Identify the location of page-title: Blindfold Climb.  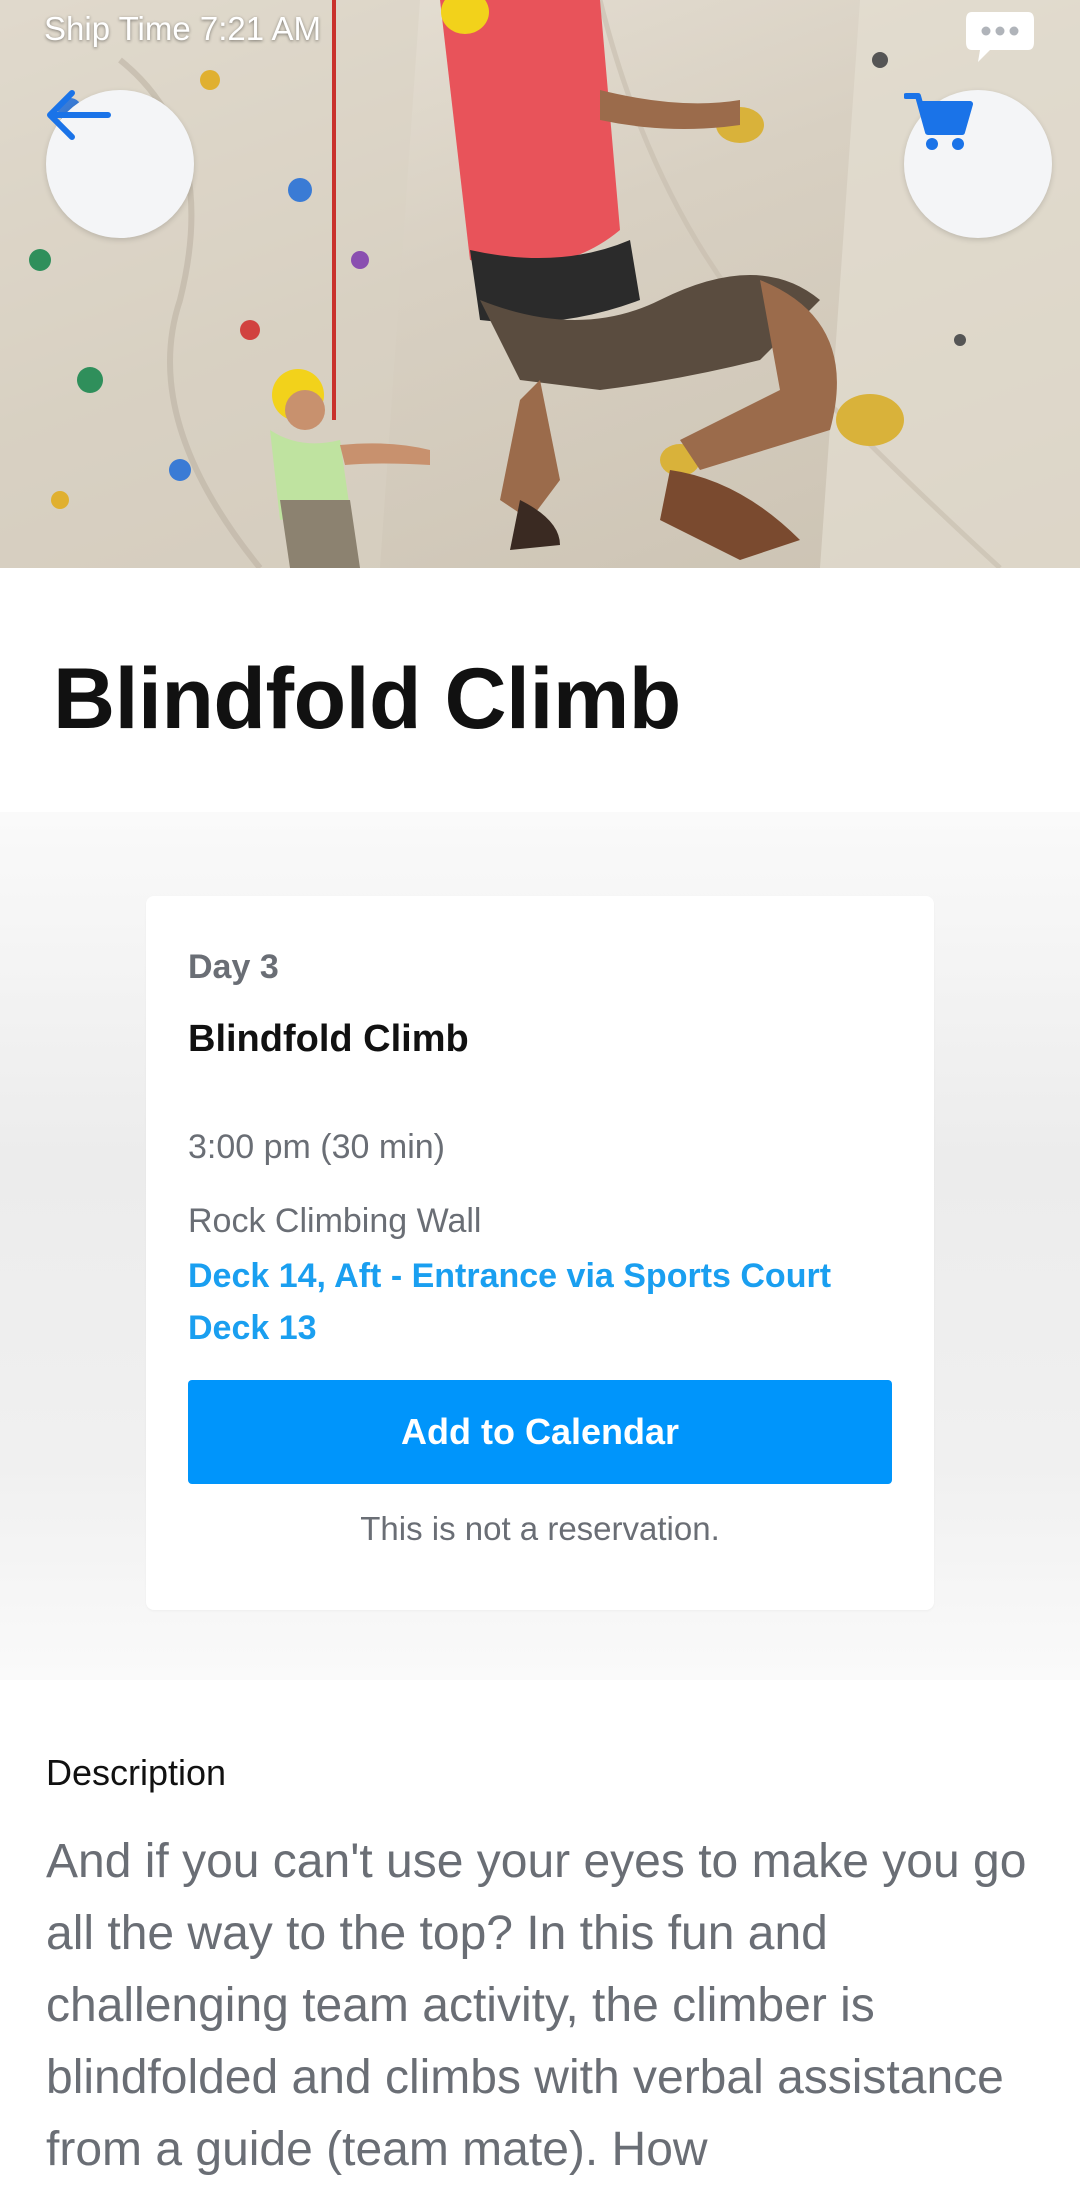
(367, 699).